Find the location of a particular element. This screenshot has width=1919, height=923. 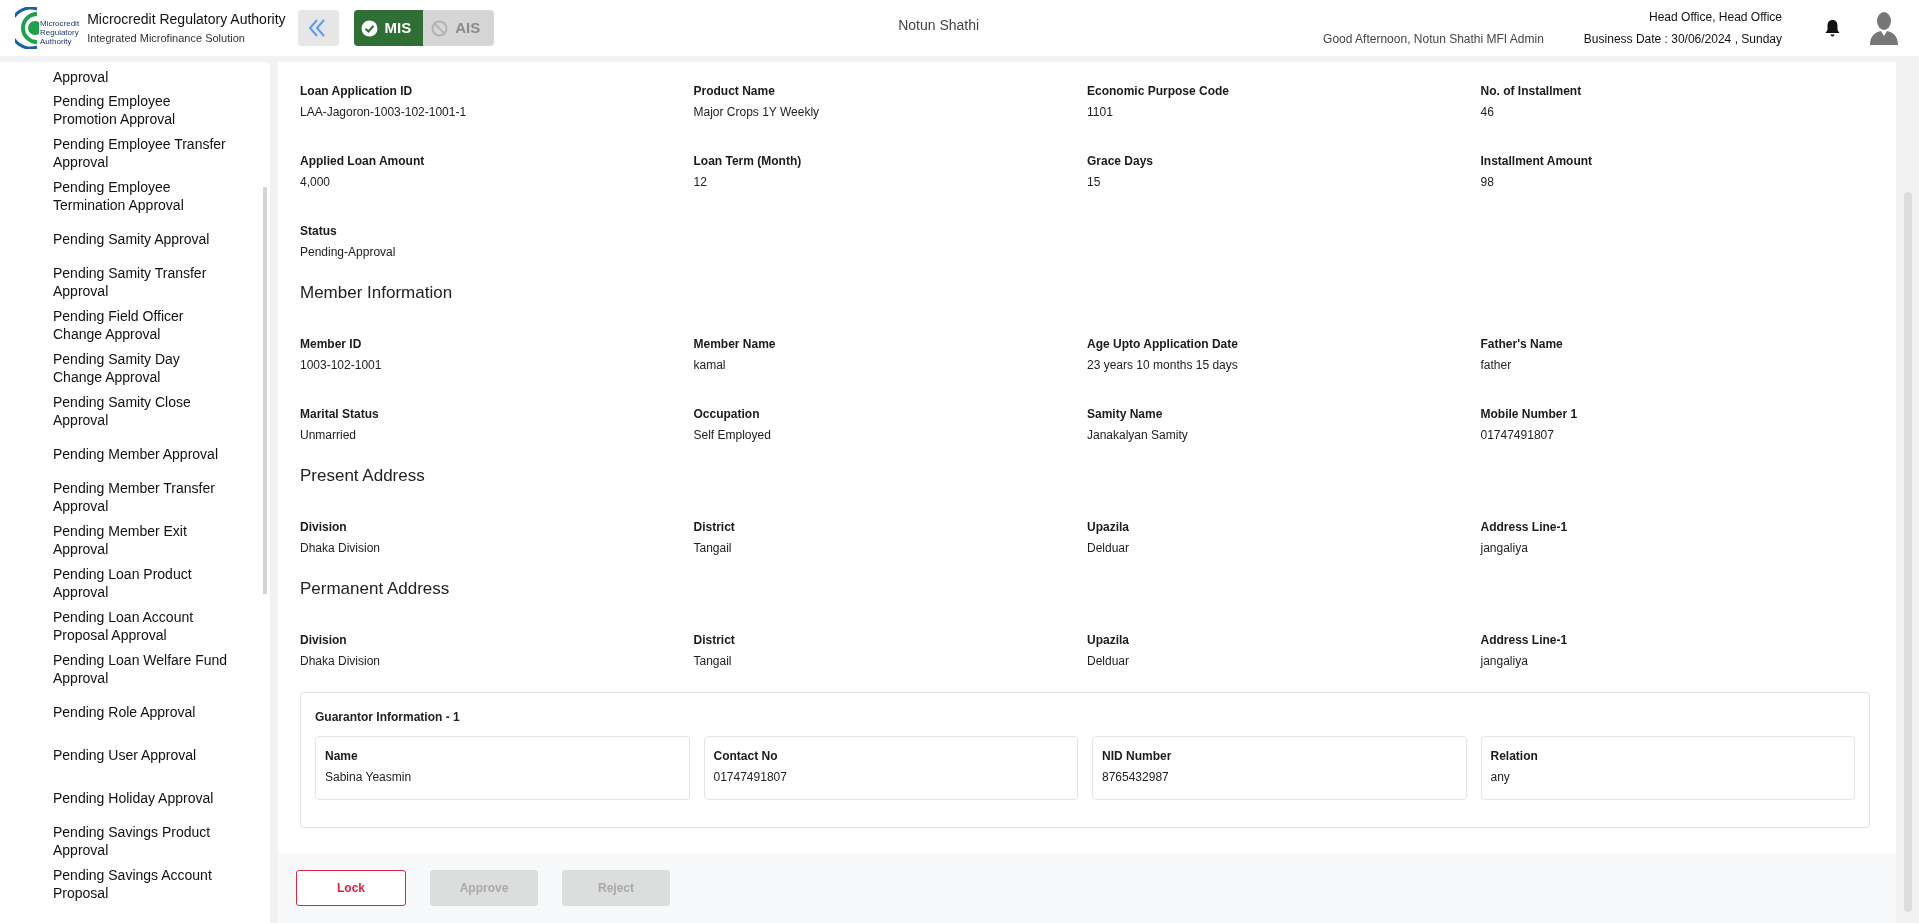

bell-icon is located at coordinates (1832, 28).